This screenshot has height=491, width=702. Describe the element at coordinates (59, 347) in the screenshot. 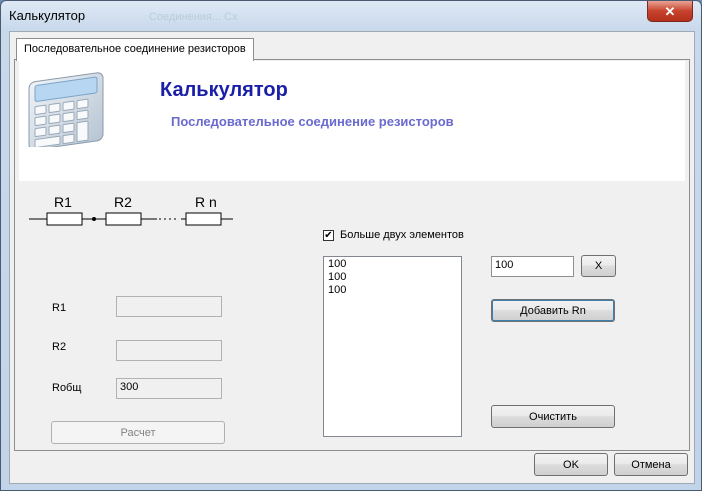

I see `r2-label: R2` at that location.